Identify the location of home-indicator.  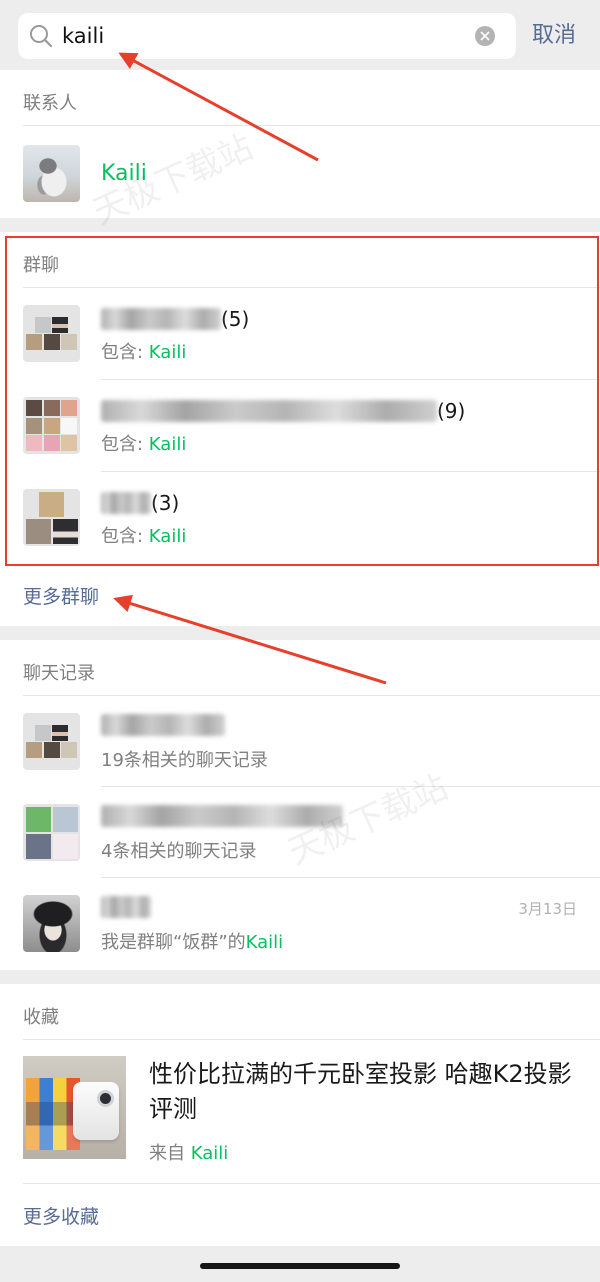
(300, 1266).